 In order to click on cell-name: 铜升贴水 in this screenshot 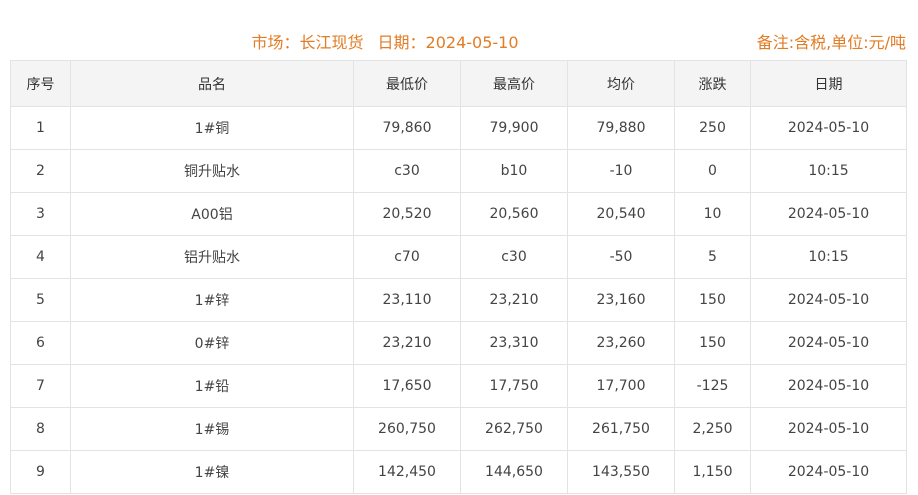, I will do `click(212, 171)`.